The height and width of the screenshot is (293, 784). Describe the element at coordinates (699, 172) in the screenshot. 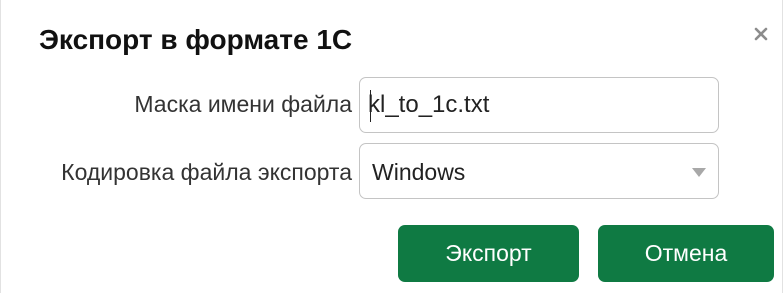

I see `chevron-down-icon` at that location.